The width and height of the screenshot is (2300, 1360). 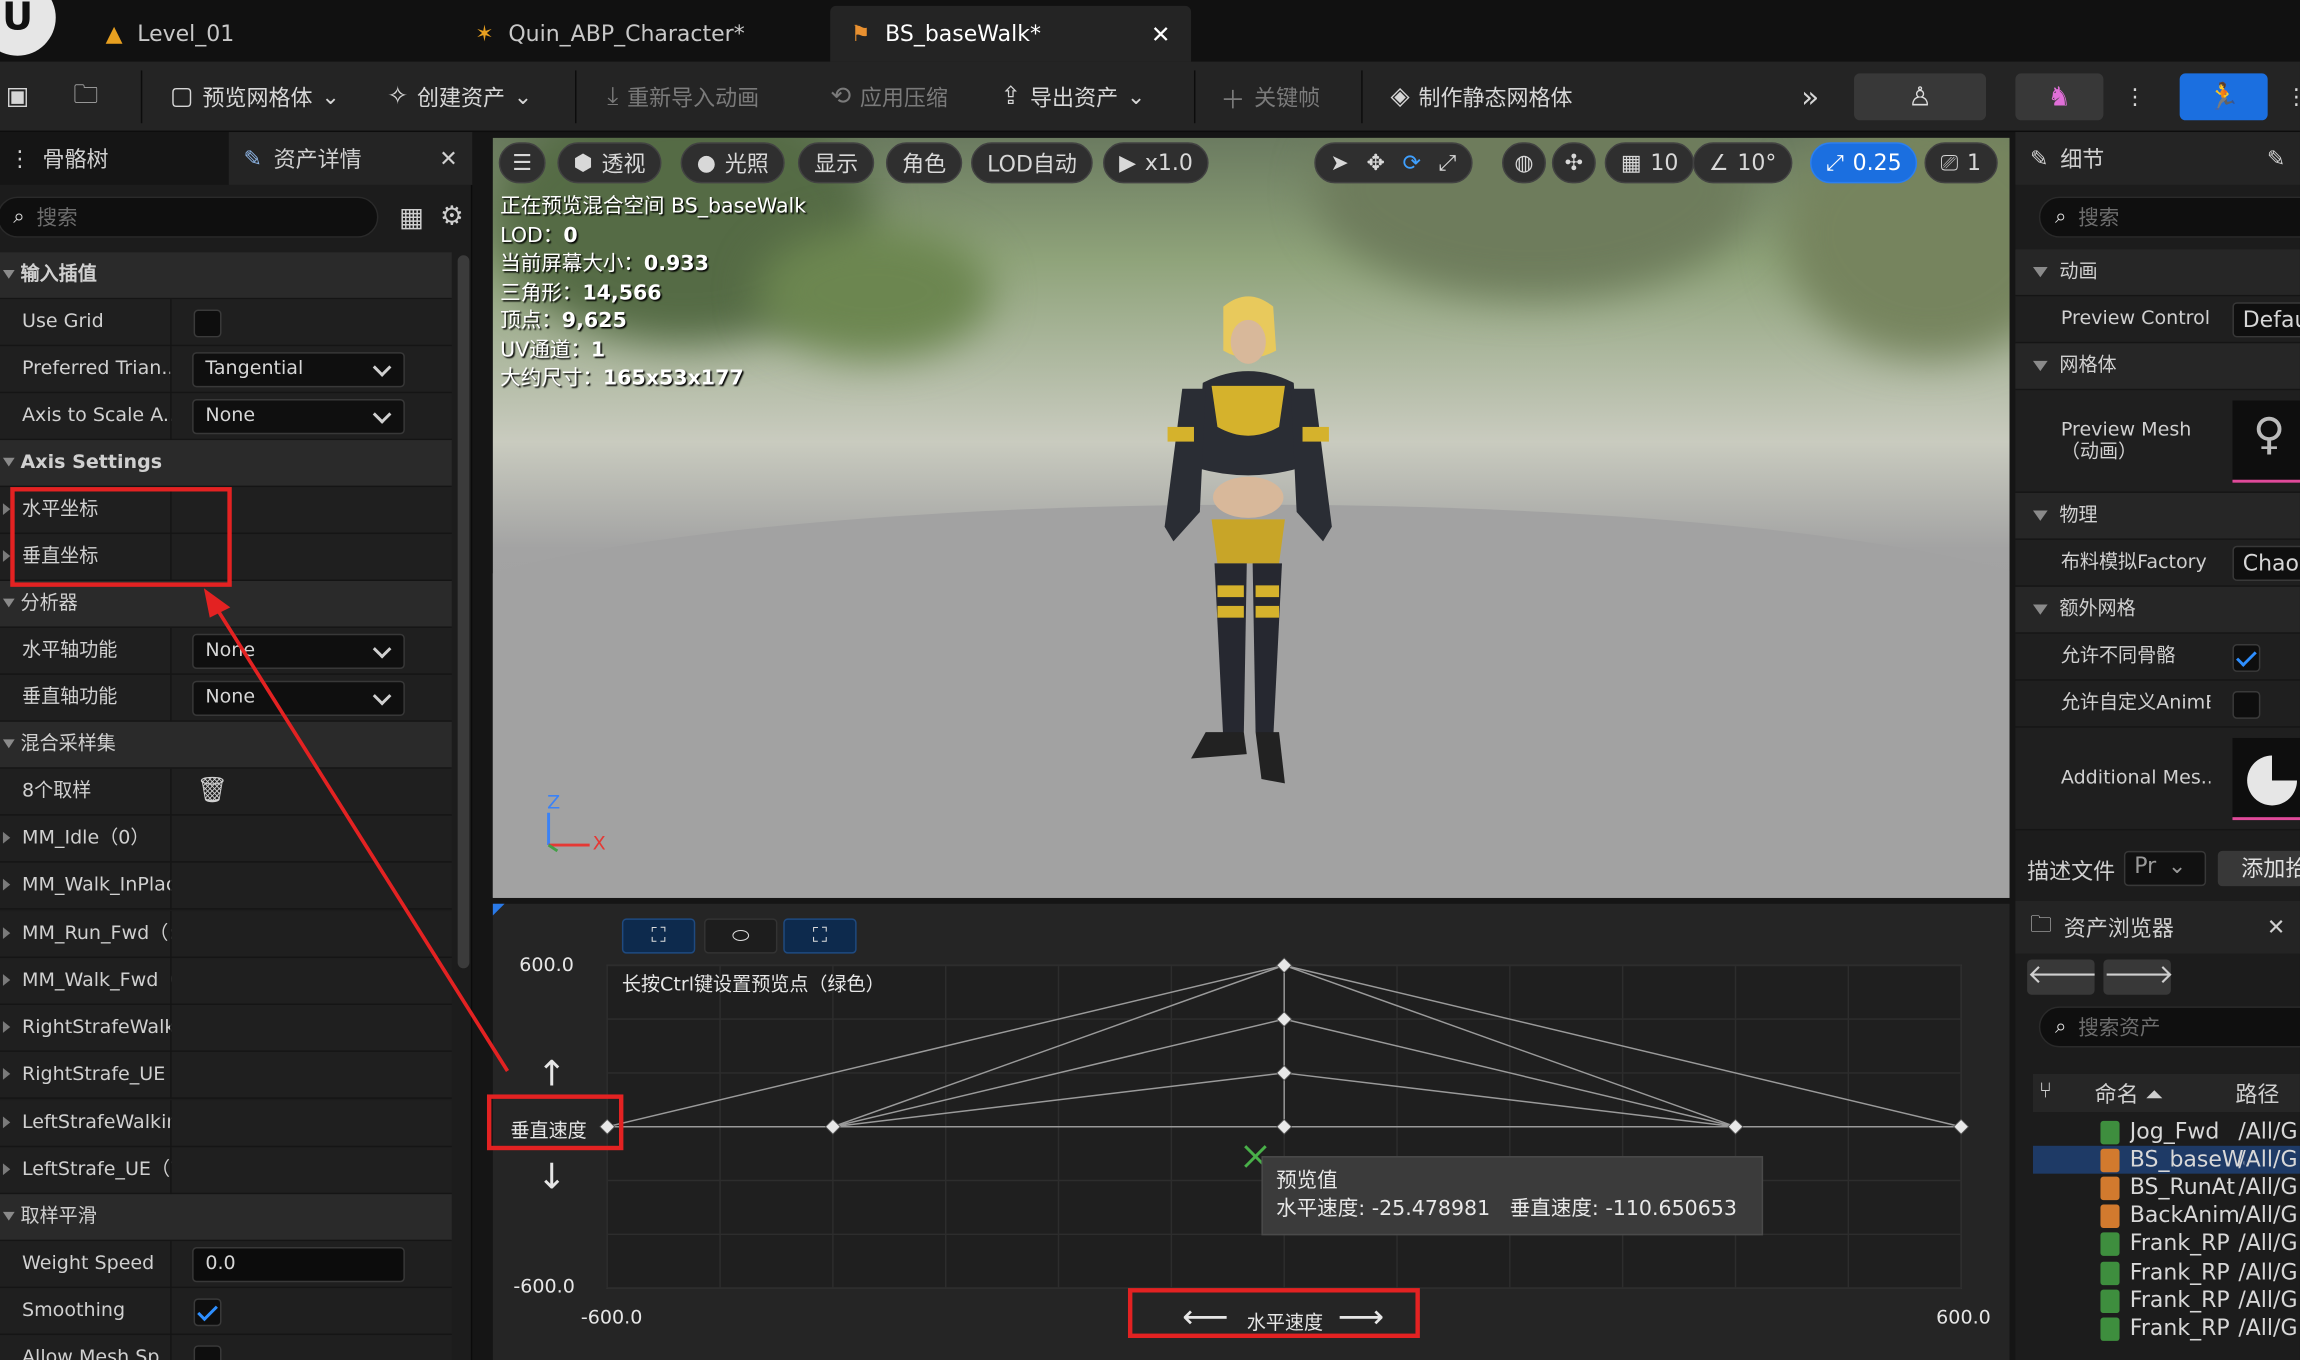 What do you see at coordinates (226, 981) in the screenshot?
I see `sample-row: MM_Walk_Fwd（` at bounding box center [226, 981].